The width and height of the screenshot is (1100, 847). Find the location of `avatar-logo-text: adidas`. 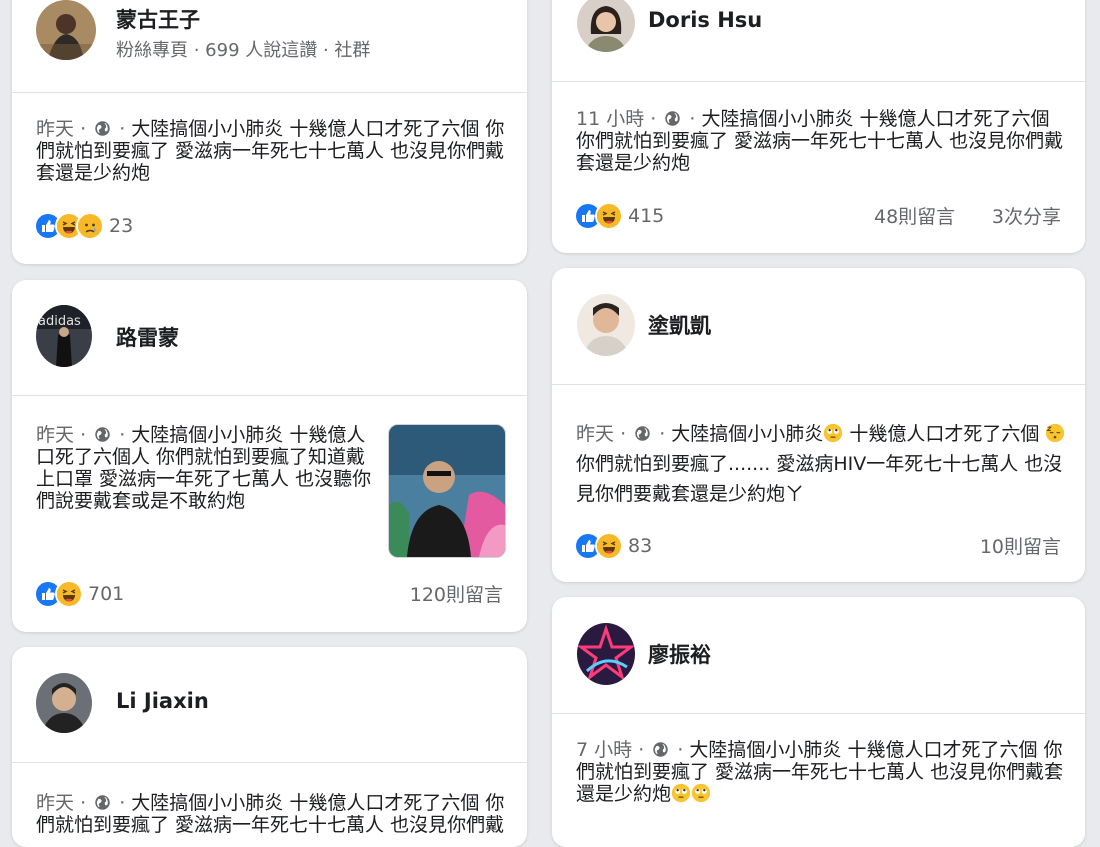

avatar-logo-text: adidas is located at coordinates (59, 321).